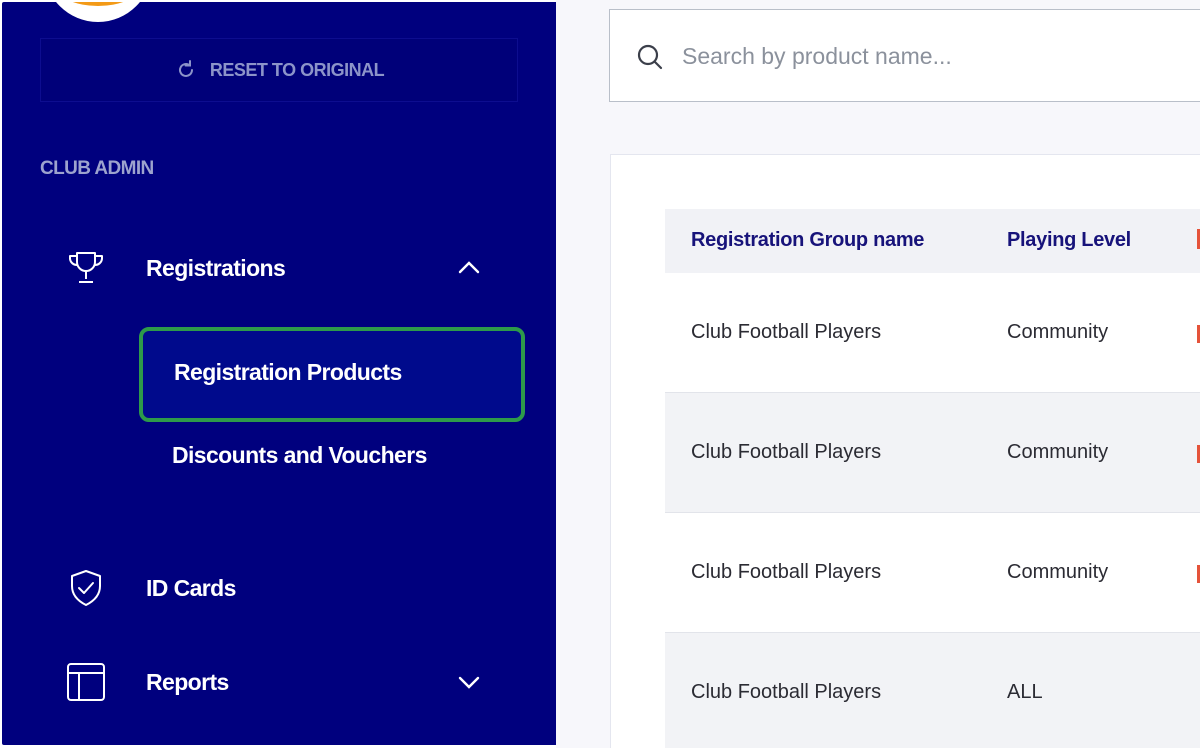  What do you see at coordinates (98, 4) in the screenshot?
I see `logo-swoosh` at bounding box center [98, 4].